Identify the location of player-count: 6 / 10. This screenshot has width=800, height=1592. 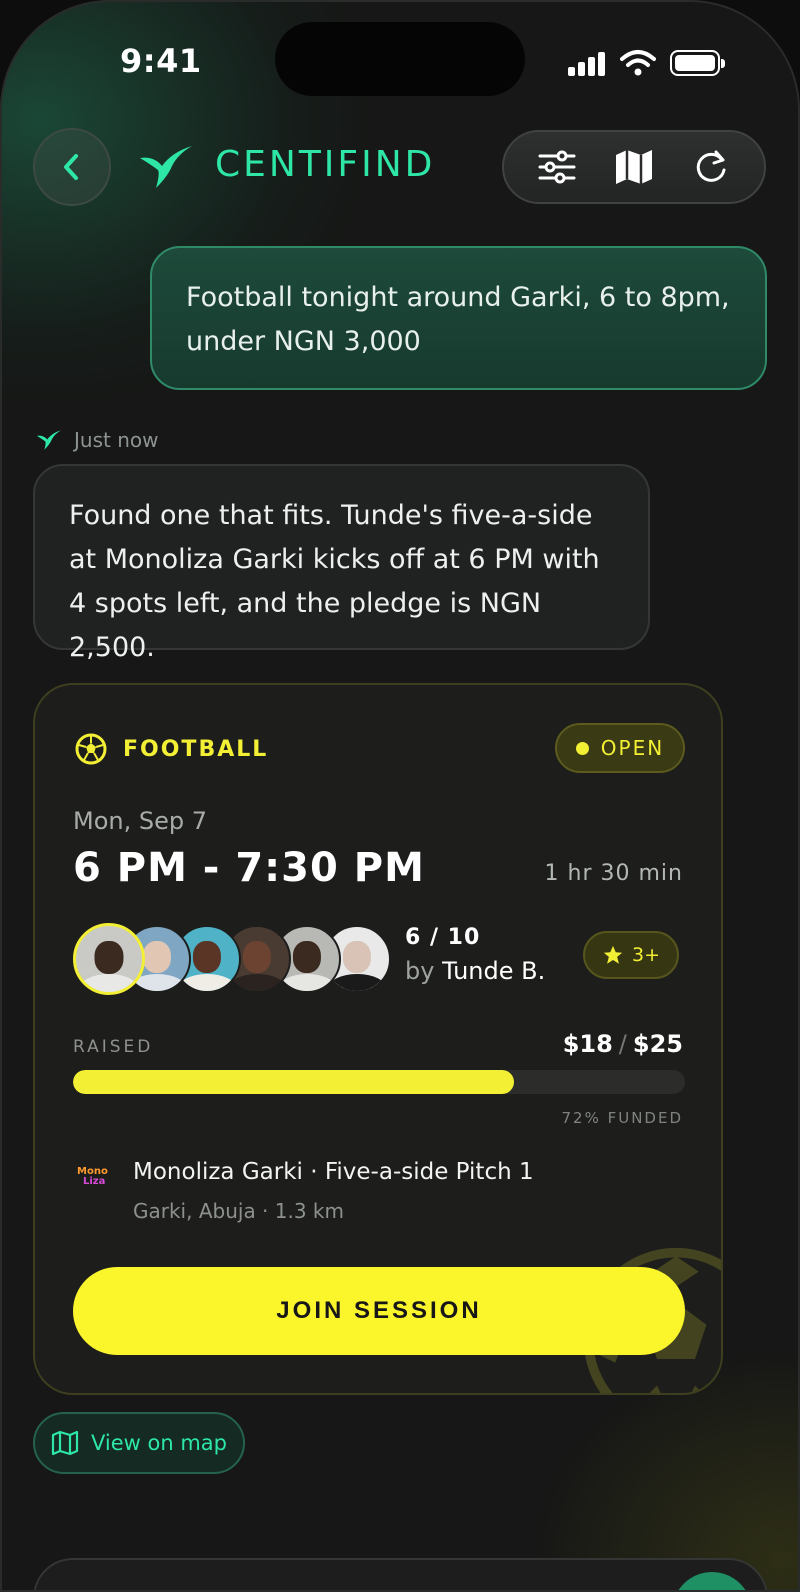
(443, 937).